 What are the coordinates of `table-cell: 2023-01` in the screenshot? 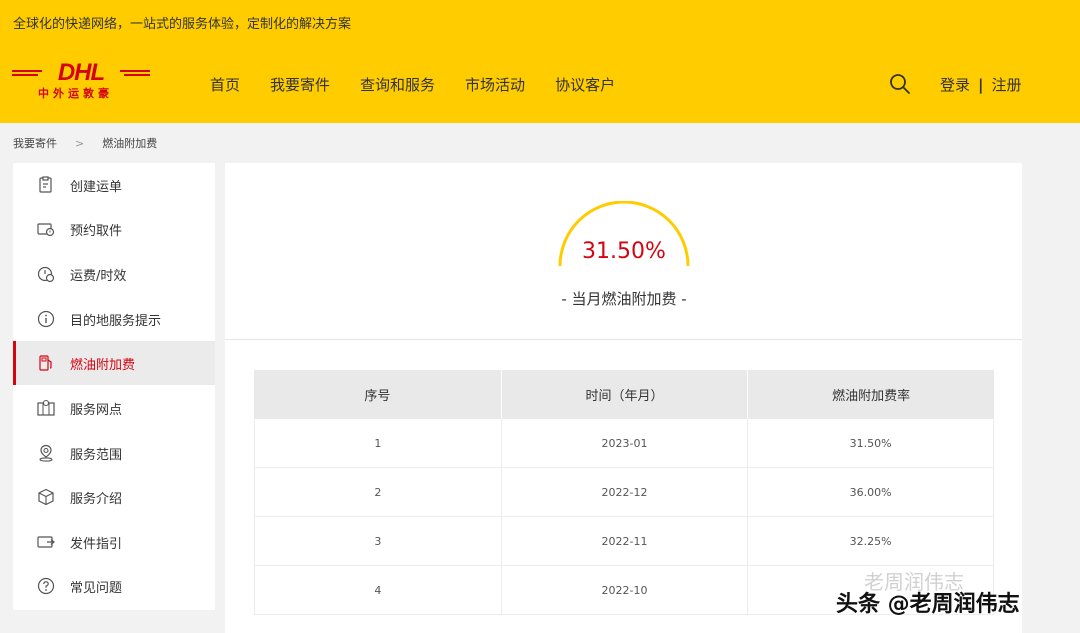 It's located at (624, 443).